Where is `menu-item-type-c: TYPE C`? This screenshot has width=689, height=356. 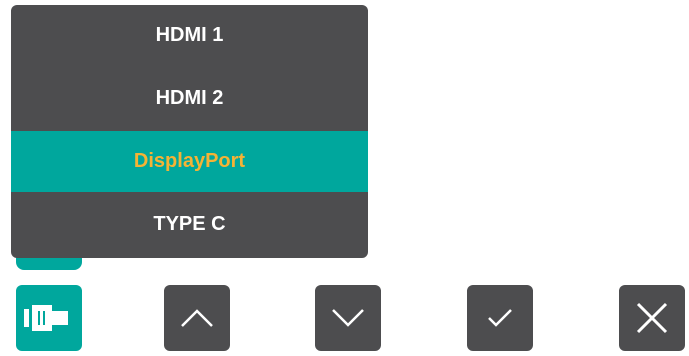
menu-item-type-c: TYPE C is located at coordinates (189, 224).